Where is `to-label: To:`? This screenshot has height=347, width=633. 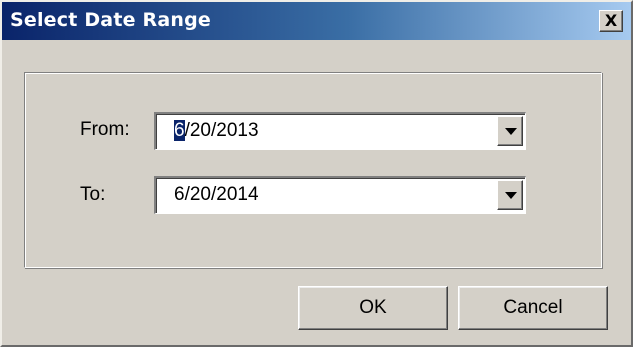
to-label: To: is located at coordinates (93, 194).